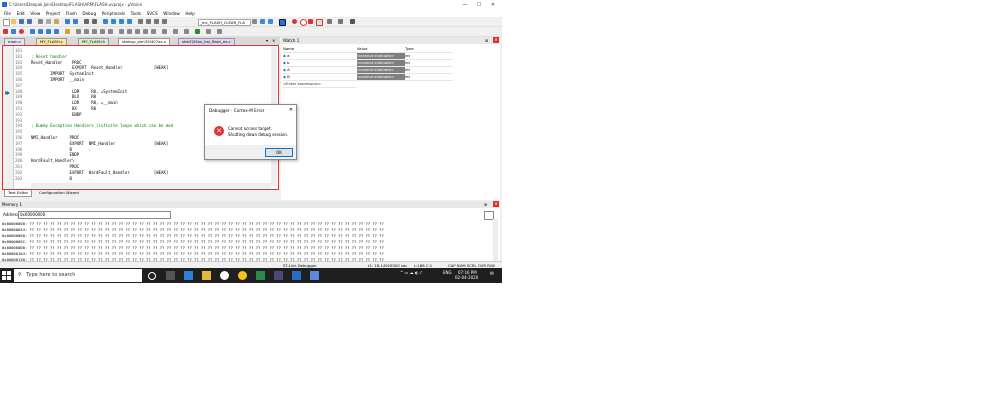  I want to click on debug-settings-icon, so click(186, 31).